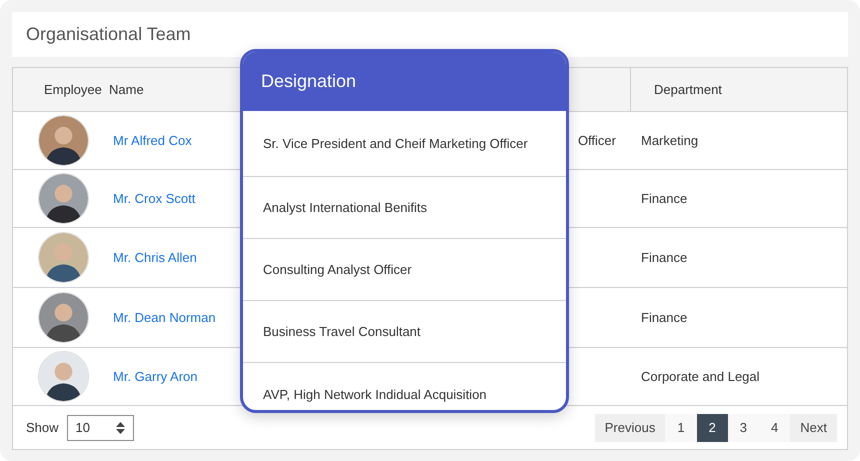  Describe the element at coordinates (42, 427) in the screenshot. I see `show-label: Show` at that location.